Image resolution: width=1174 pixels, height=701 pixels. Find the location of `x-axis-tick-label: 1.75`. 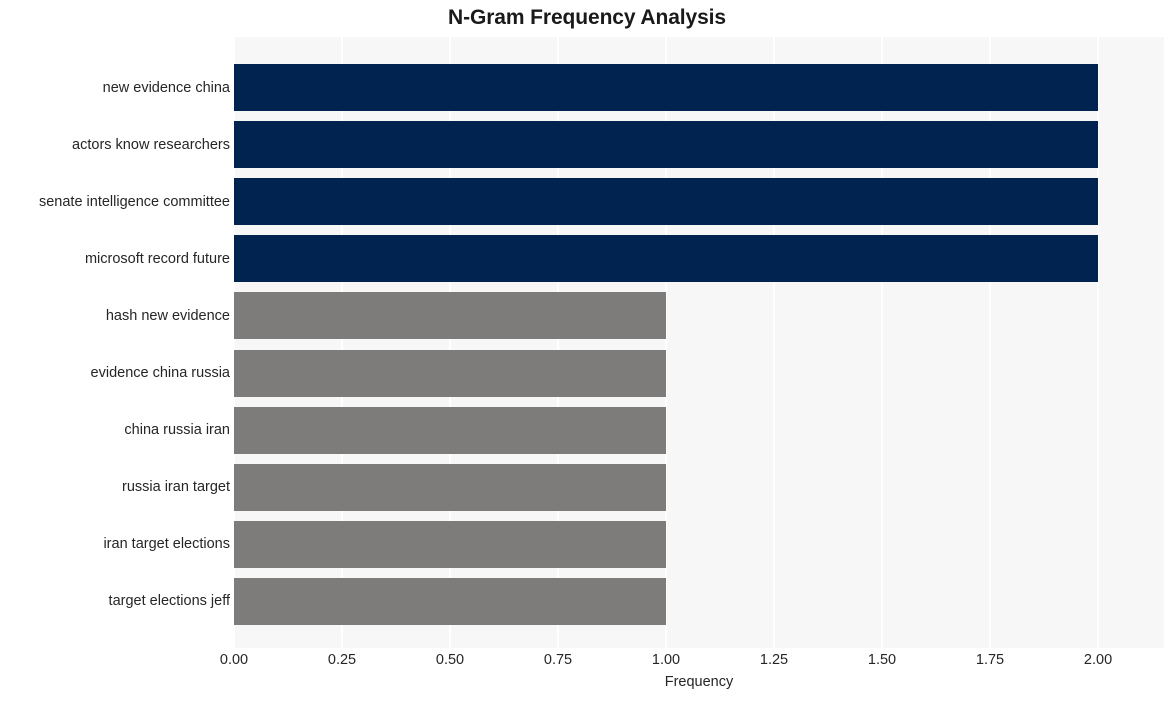

x-axis-tick-label: 1.75 is located at coordinates (990, 660).